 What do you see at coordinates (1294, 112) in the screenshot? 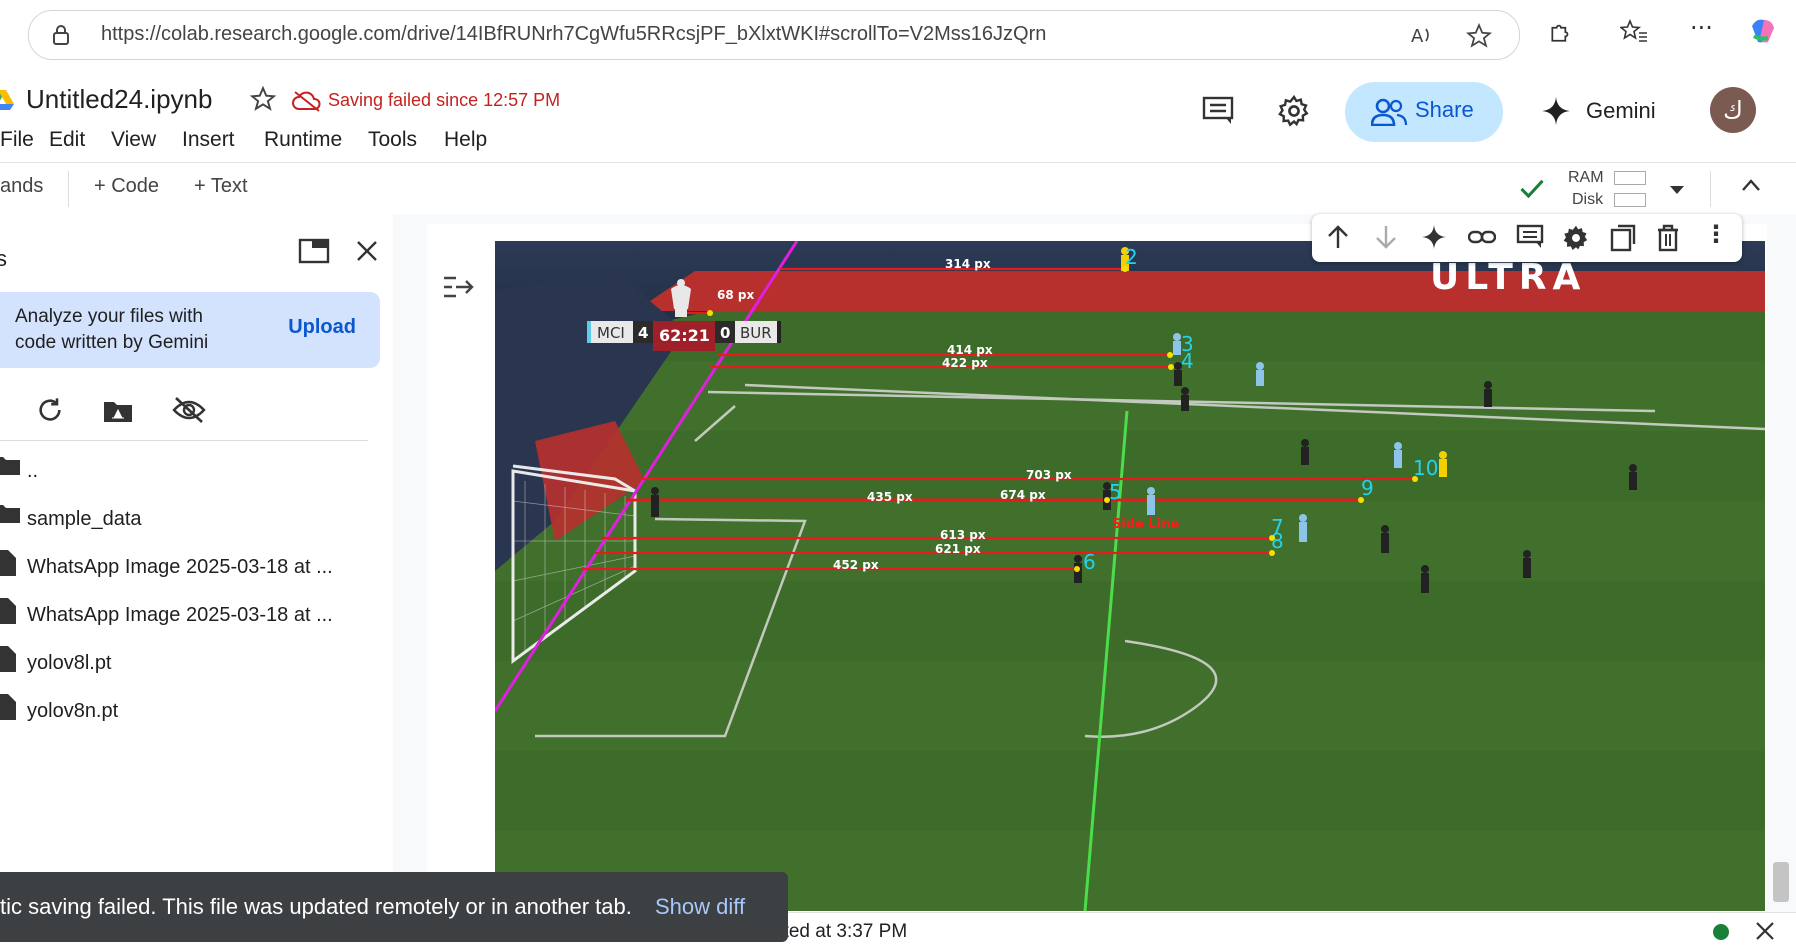
I see `settings-gear-icon` at bounding box center [1294, 112].